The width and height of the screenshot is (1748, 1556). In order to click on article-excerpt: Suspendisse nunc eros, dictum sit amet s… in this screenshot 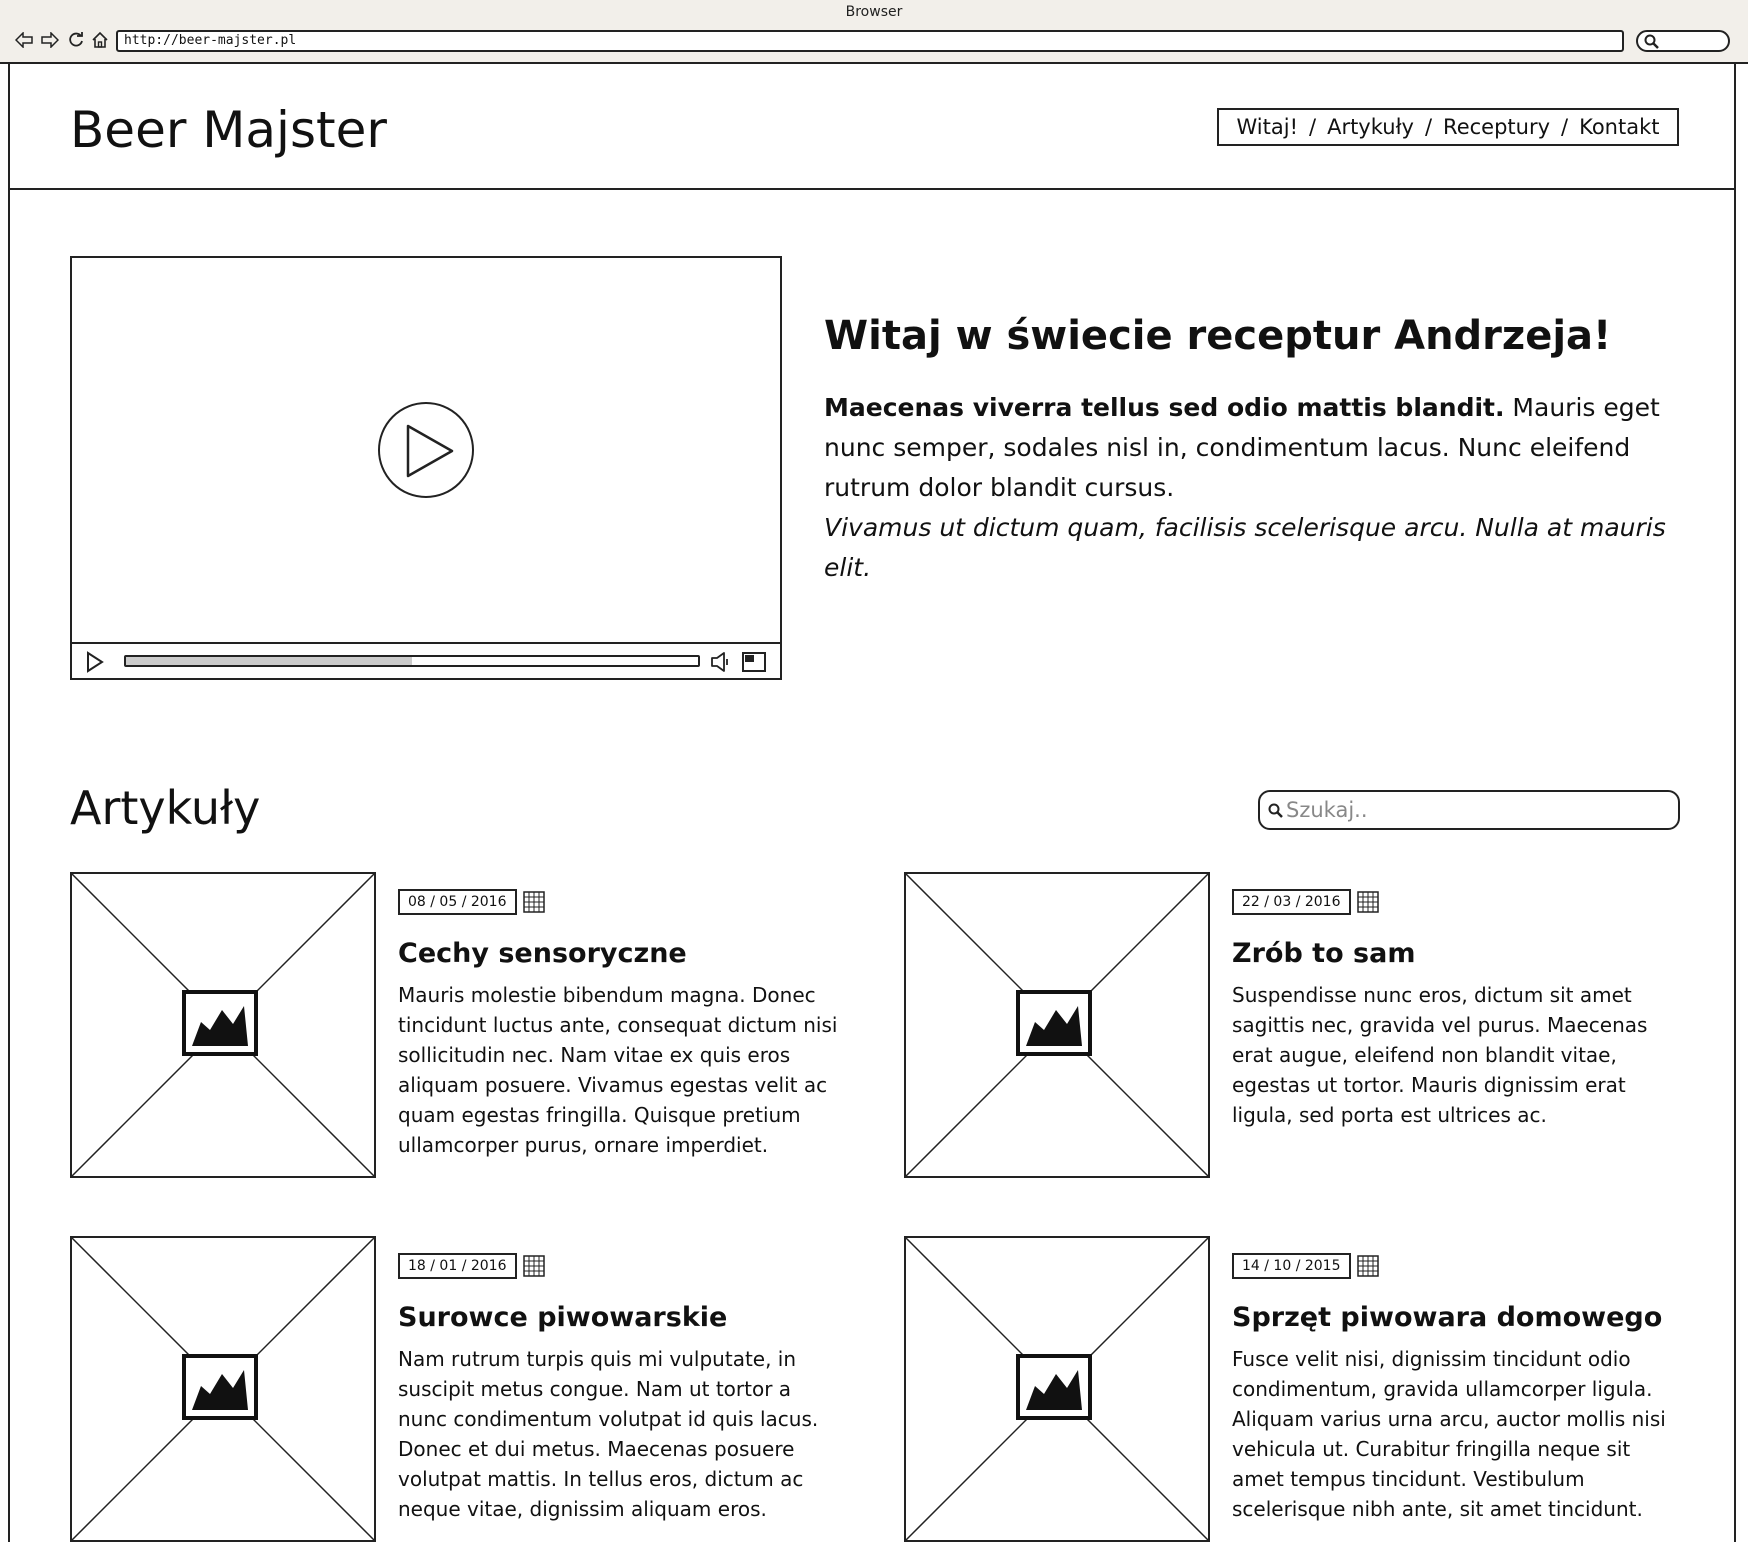, I will do `click(1440, 1055)`.